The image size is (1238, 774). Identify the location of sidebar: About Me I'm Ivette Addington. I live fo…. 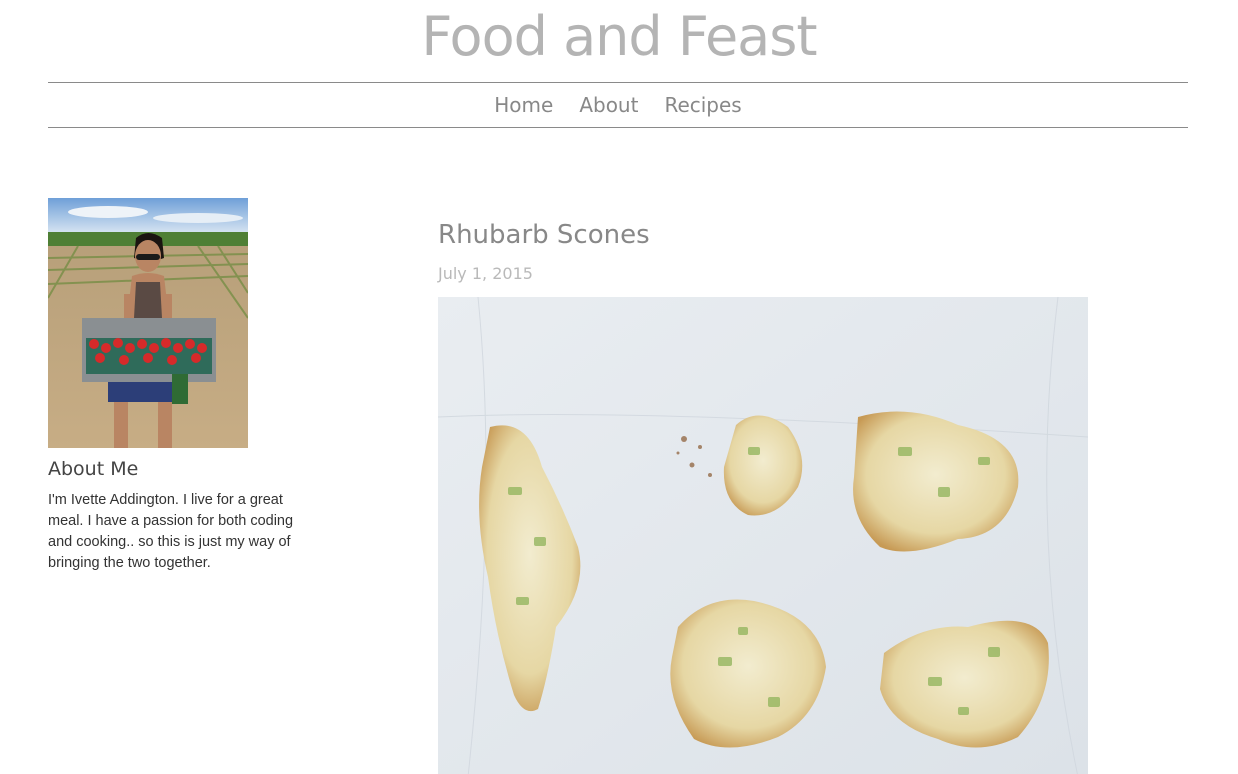
(178, 386).